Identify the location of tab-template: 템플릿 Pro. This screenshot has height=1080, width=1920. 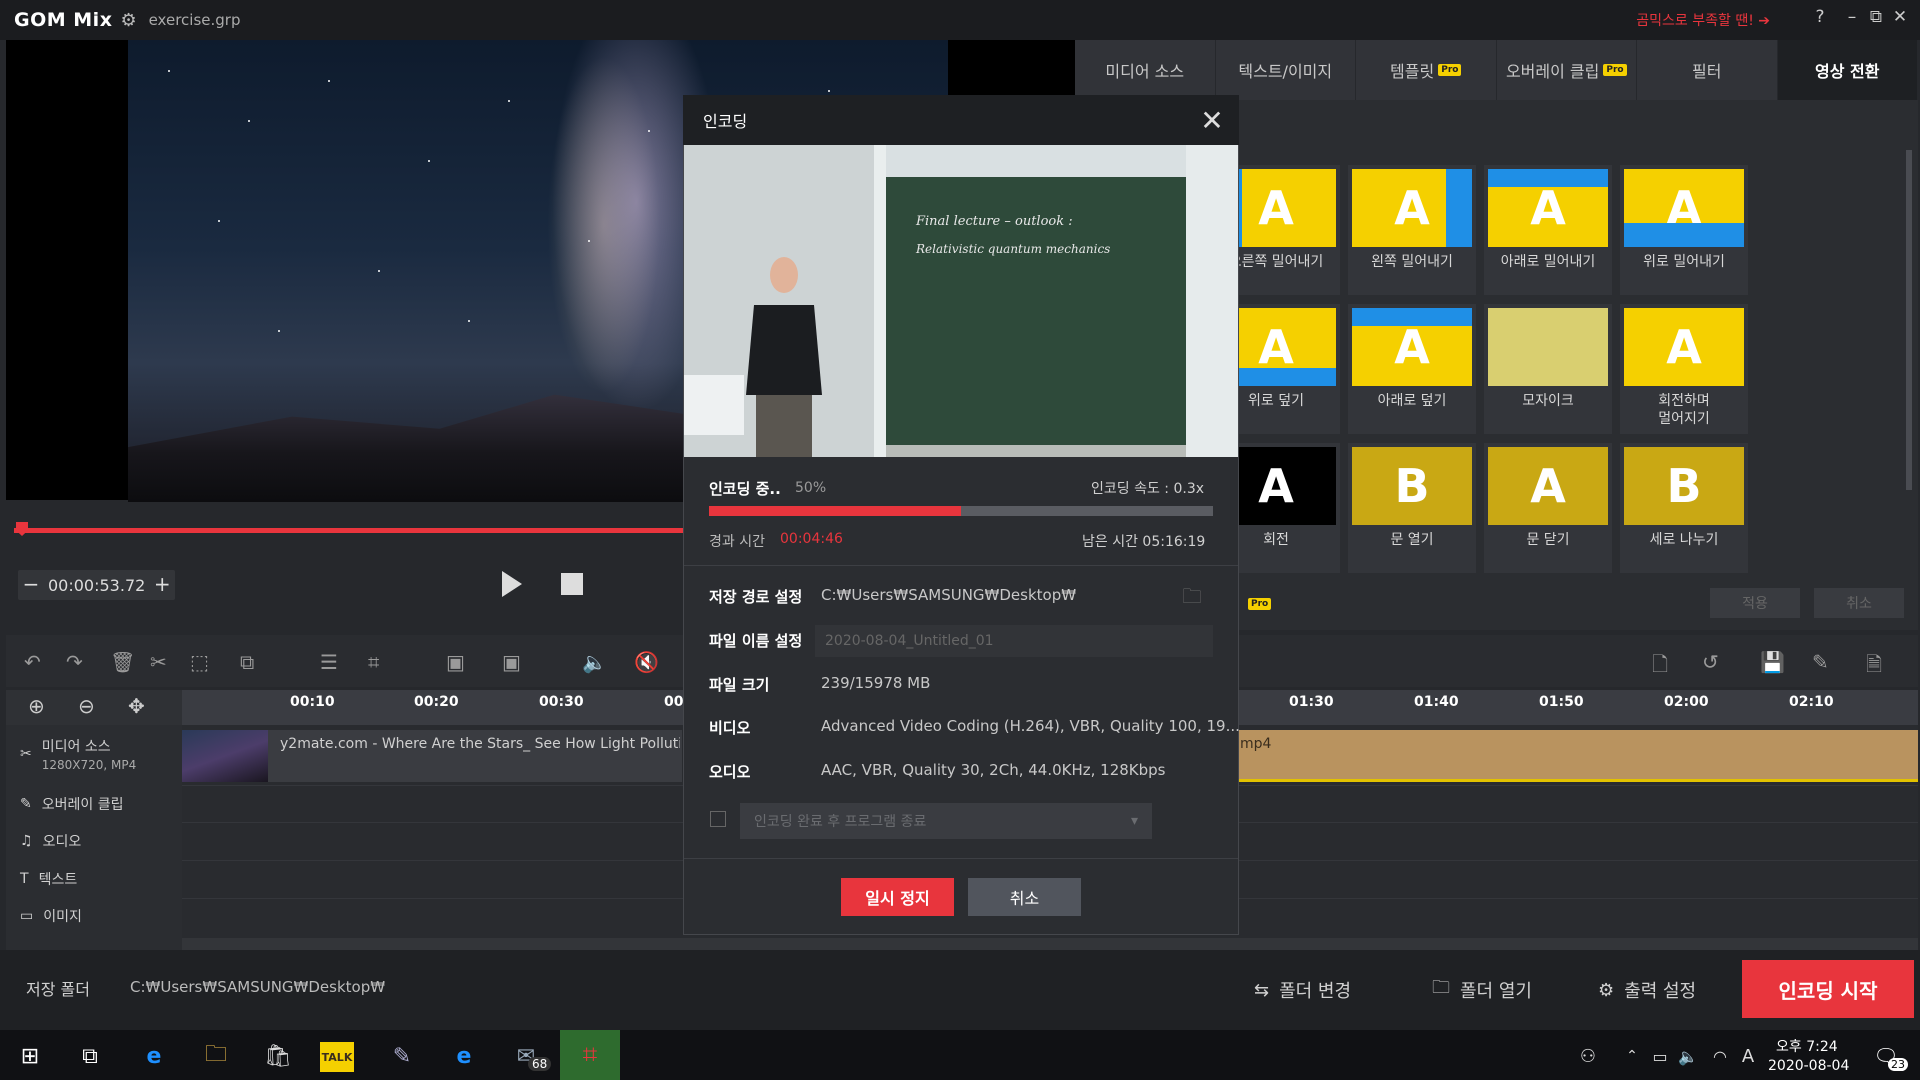
(1426, 70).